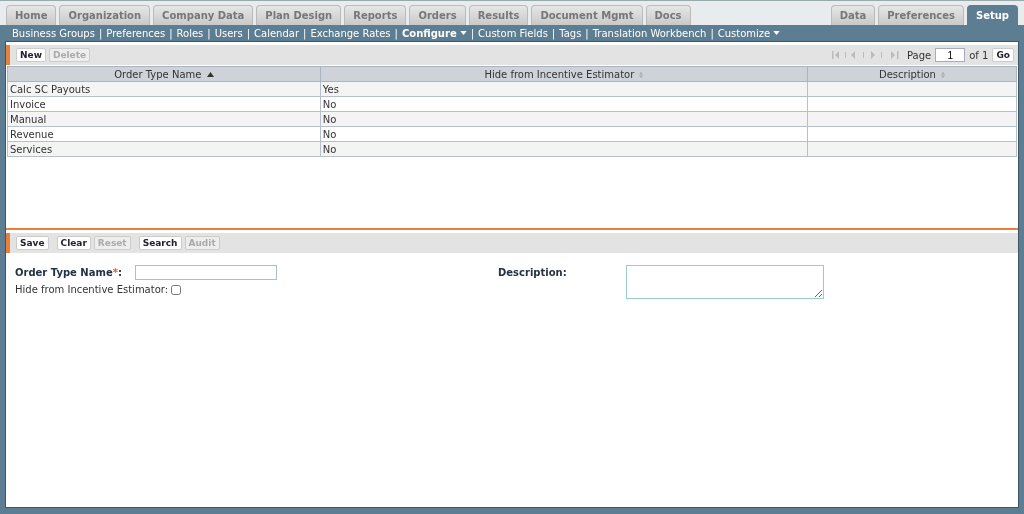 The image size is (1024, 514). What do you see at coordinates (203, 15) in the screenshot?
I see `nav-tab: Company Data` at bounding box center [203, 15].